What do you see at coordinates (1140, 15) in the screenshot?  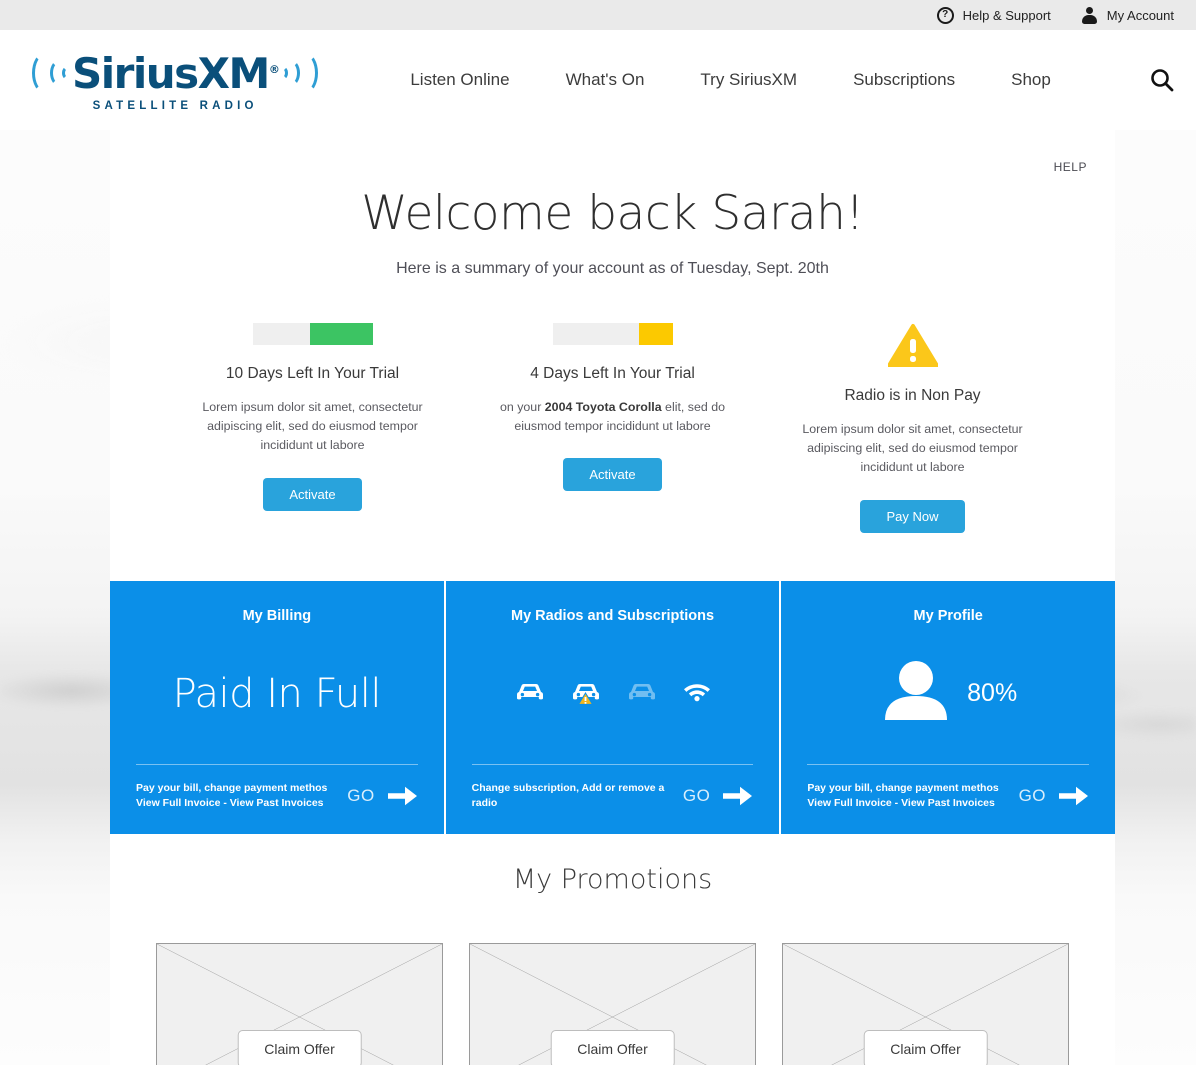 I see `my-account-label: My Account` at bounding box center [1140, 15].